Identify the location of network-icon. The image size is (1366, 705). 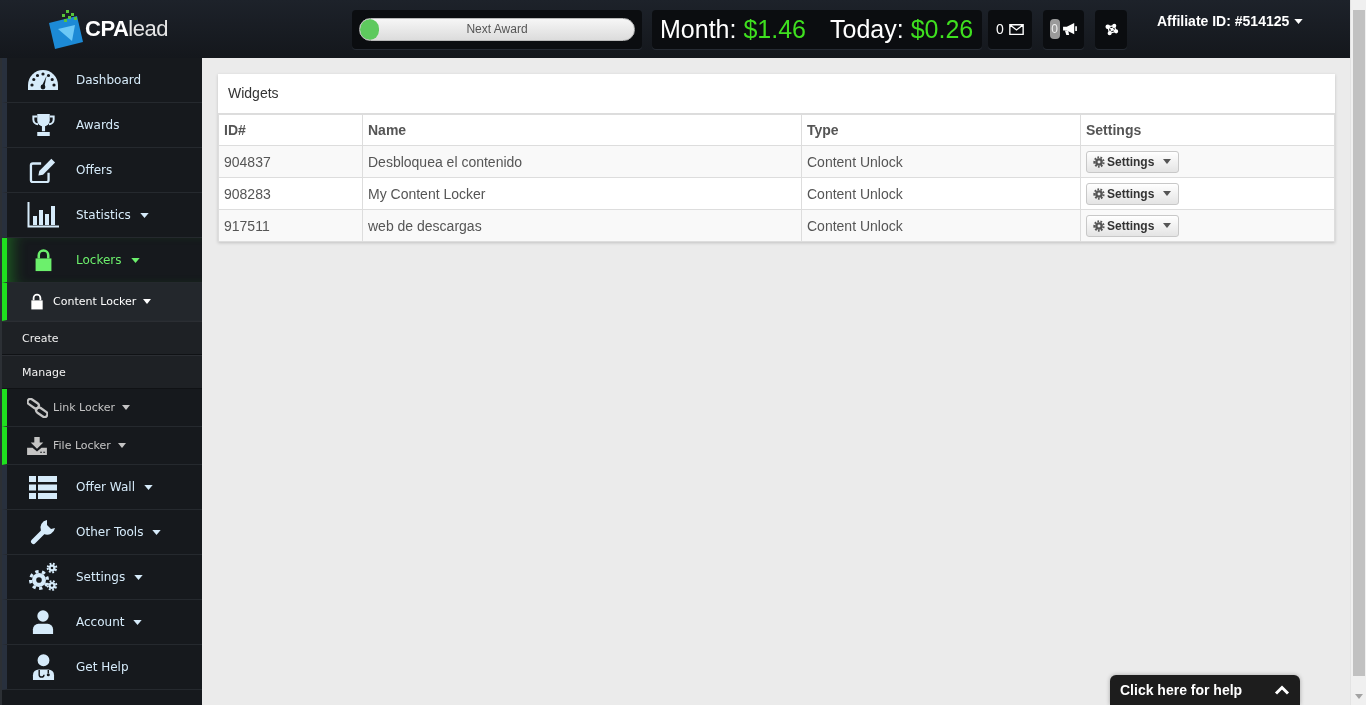
(1111, 29).